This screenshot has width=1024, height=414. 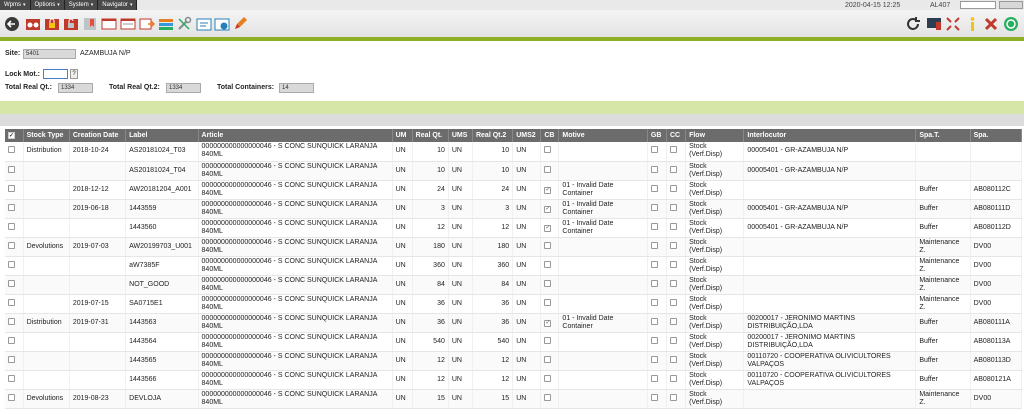 I want to click on close-icon, so click(x=991, y=24).